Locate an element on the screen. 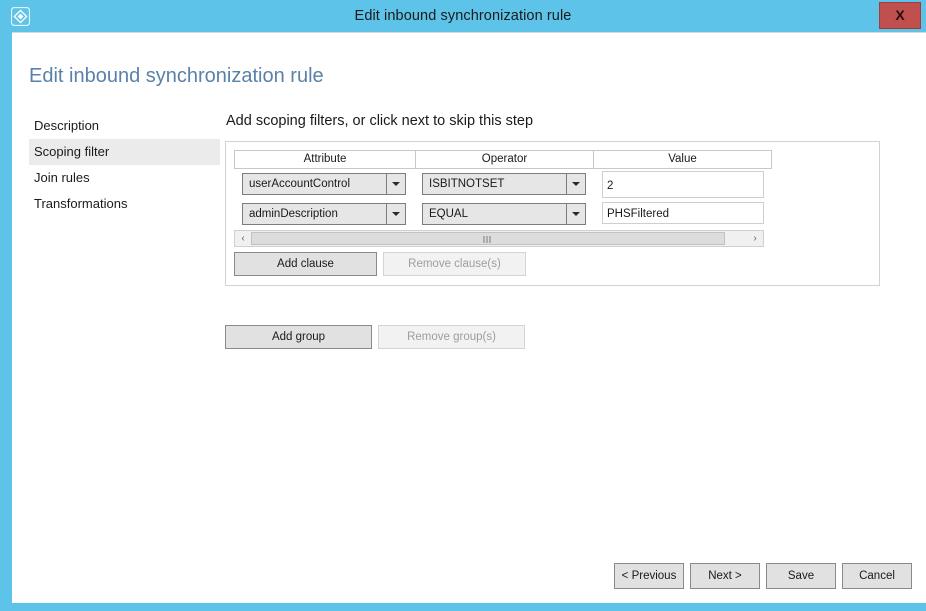 This screenshot has width=926, height=611. sidebar-item-scoping-filter: Scoping filter is located at coordinates (124, 152).